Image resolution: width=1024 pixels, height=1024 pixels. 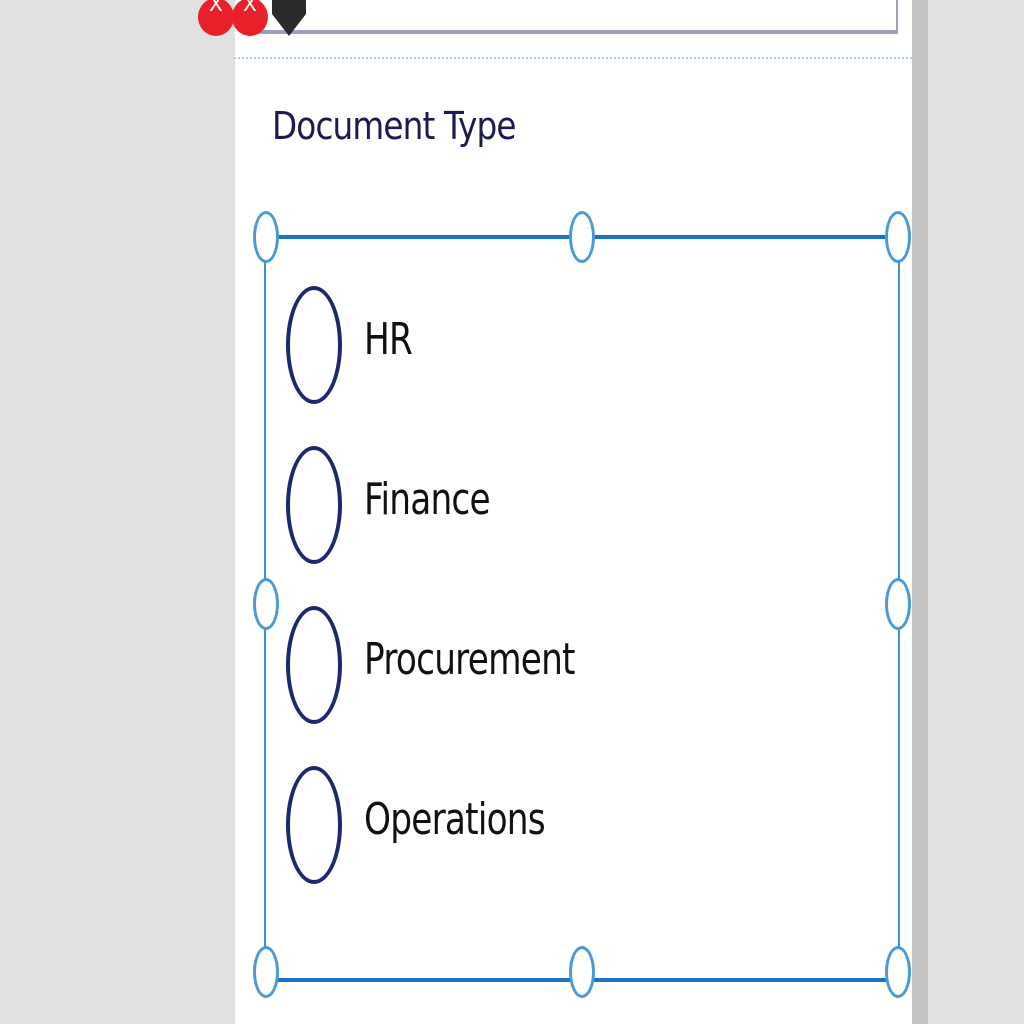 I want to click on radio-option-label: Finance, so click(x=427, y=499).